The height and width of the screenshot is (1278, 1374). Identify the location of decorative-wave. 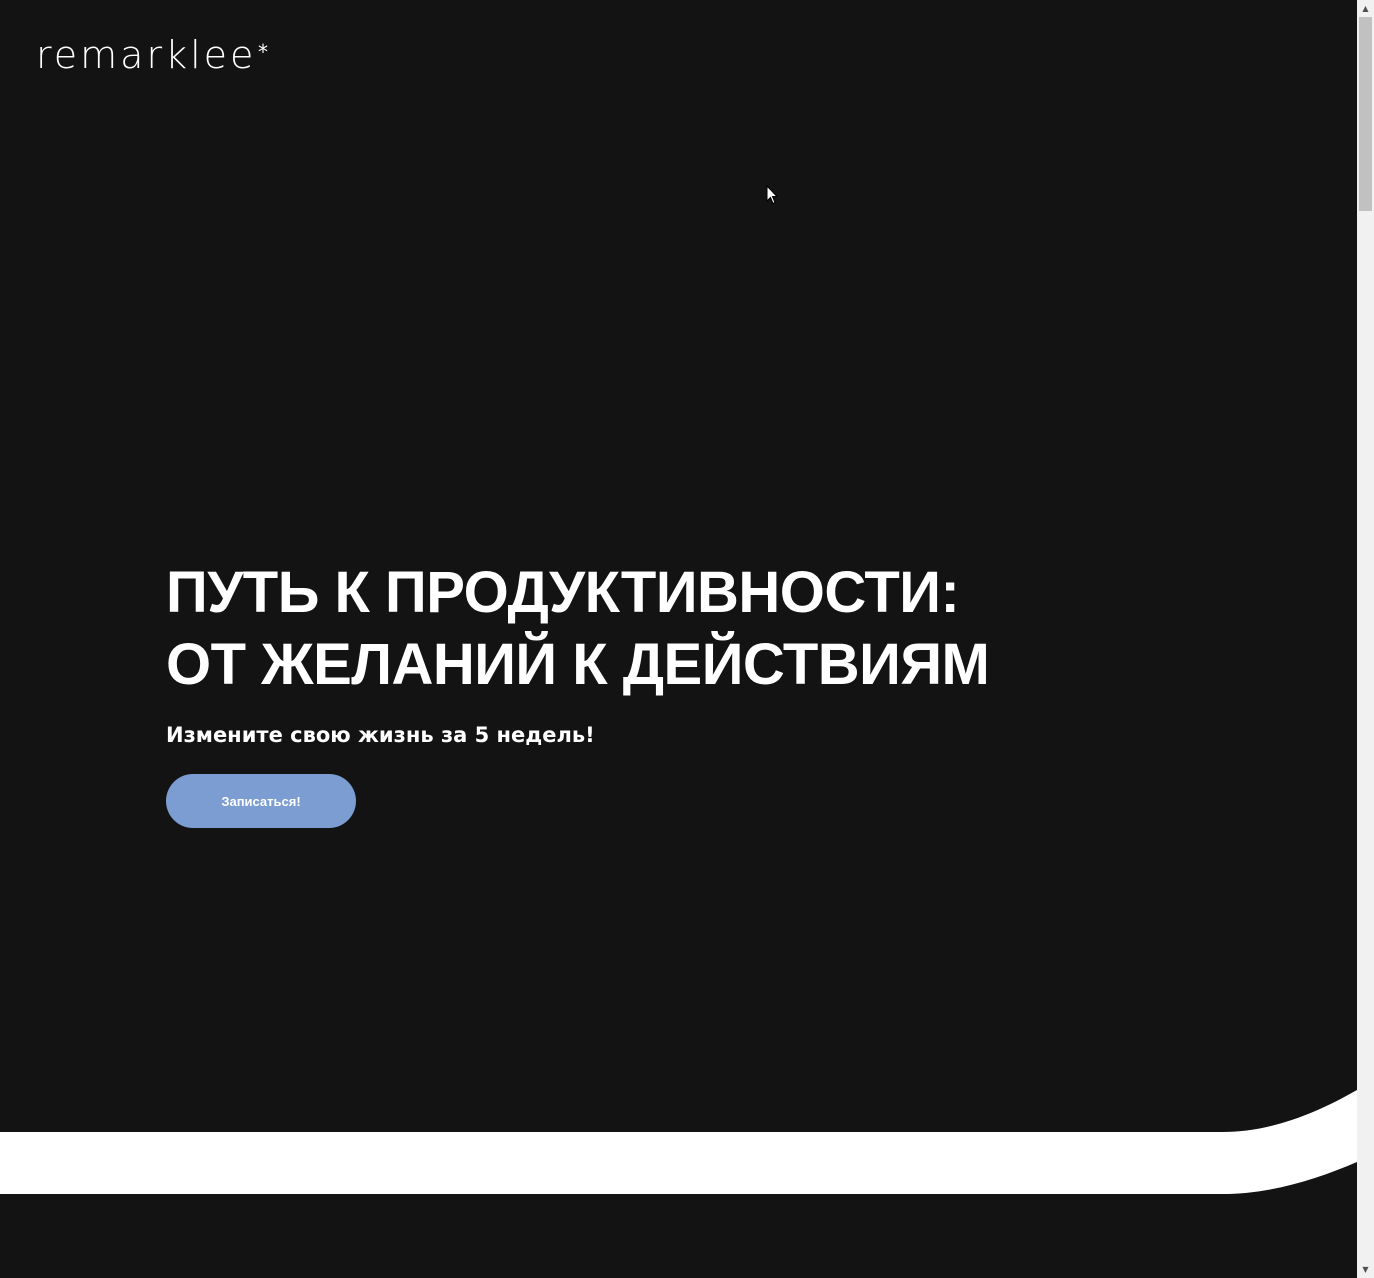
(678, 1142).